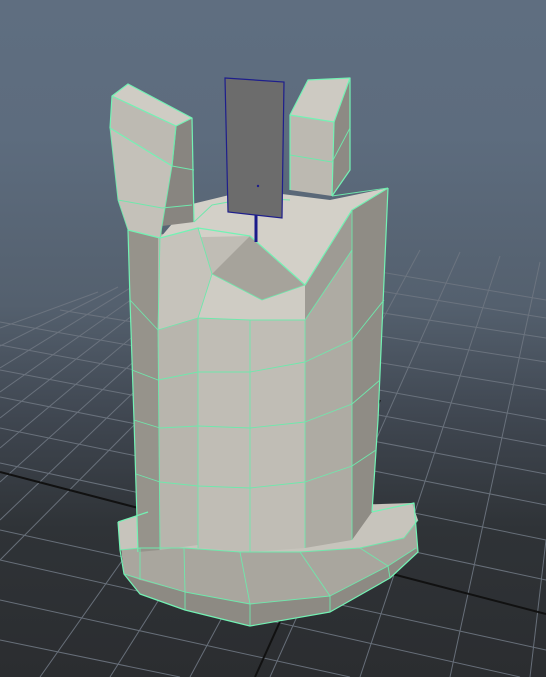  What do you see at coordinates (254, 148) in the screenshot?
I see `flag-plane` at bounding box center [254, 148].